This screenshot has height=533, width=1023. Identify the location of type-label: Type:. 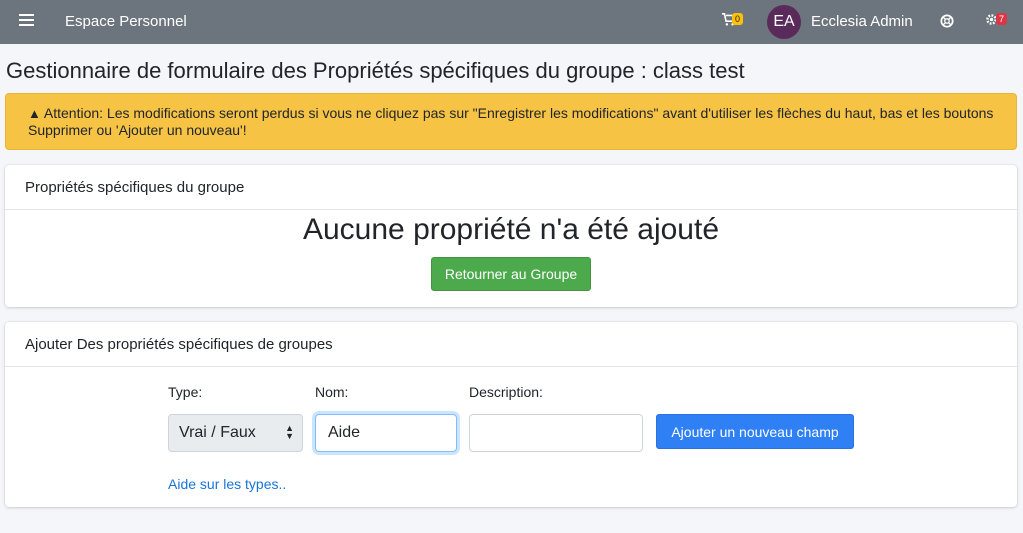
(185, 392).